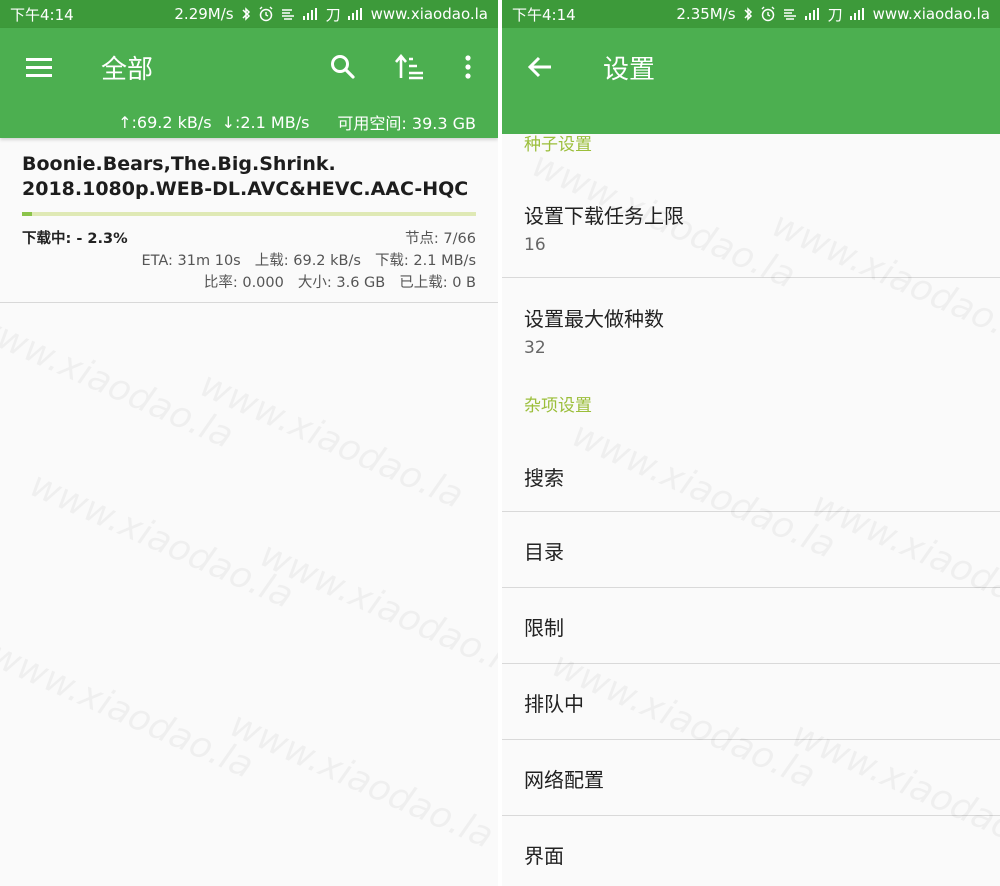  I want to click on arrow-back-icon, so click(540, 67).